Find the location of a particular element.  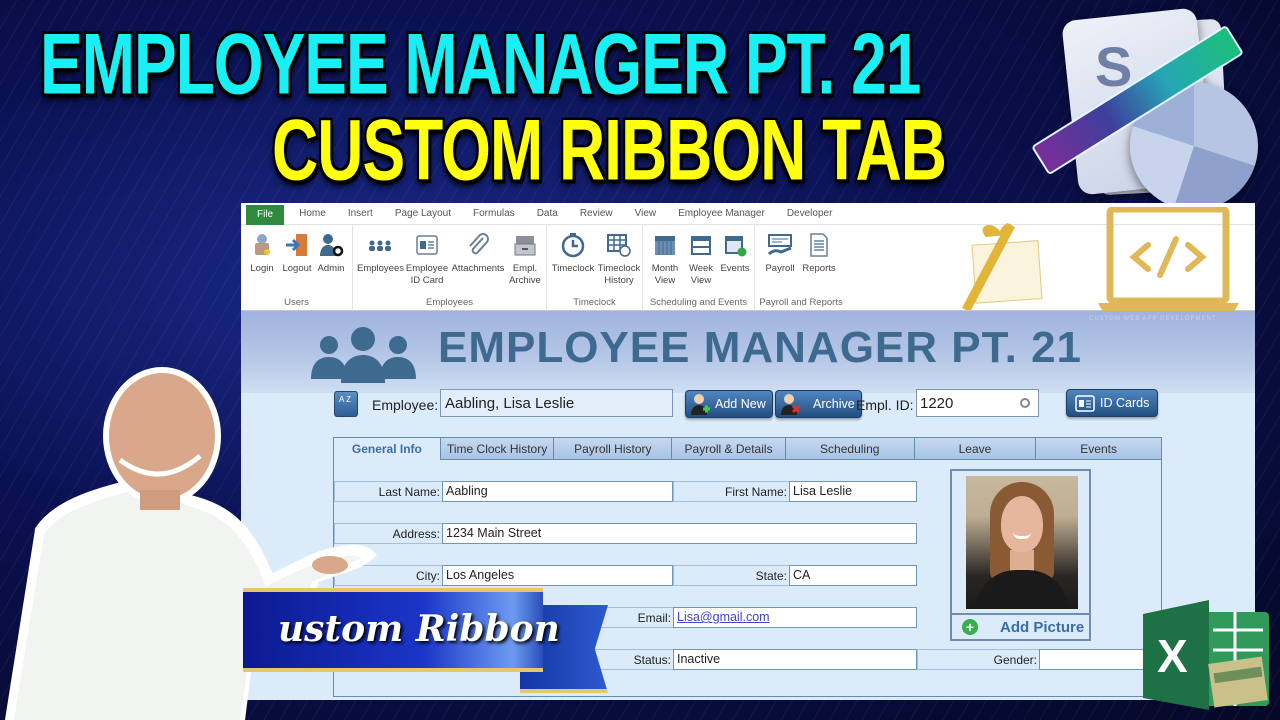

week-view-button: Week View is located at coordinates (701, 259).